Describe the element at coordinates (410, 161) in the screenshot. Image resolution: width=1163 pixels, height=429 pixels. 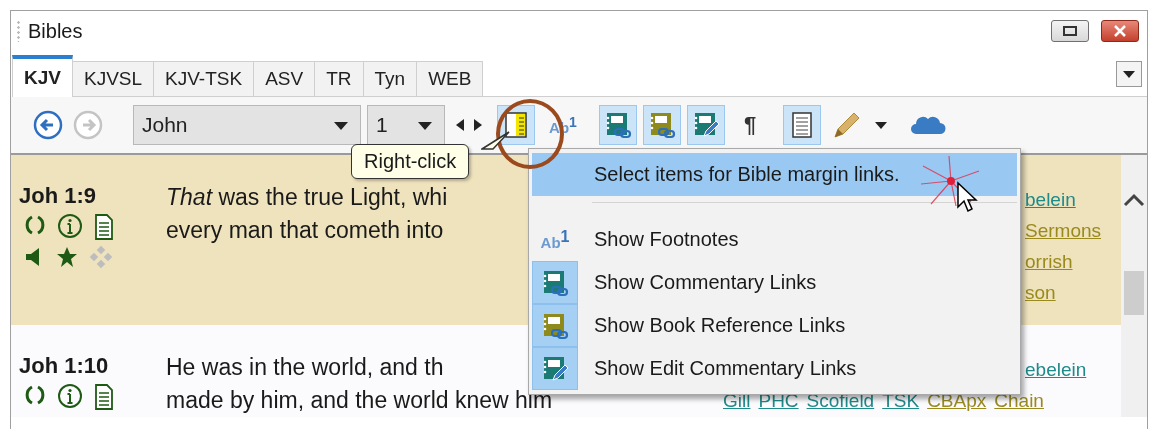
I see `tooltip: Right-click` at that location.